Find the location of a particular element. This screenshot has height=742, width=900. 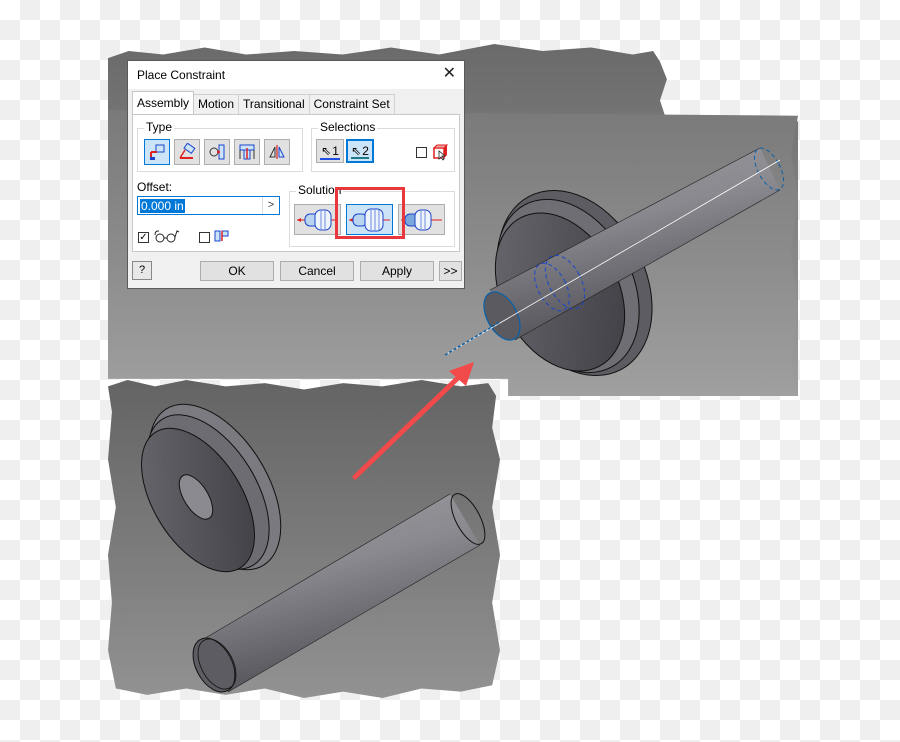

insert-constraint-icon is located at coordinates (247, 152).